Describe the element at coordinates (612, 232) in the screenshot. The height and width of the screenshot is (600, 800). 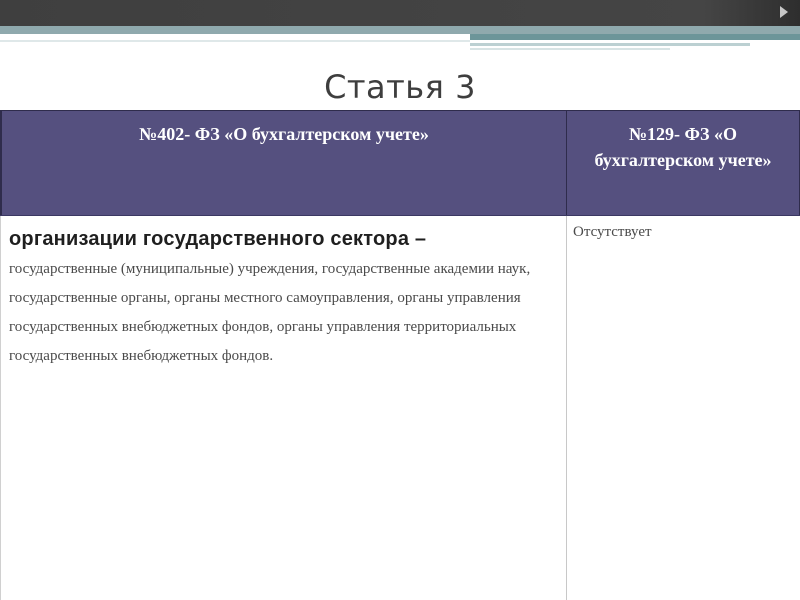
I see `absent-text: Отсутствует` at that location.